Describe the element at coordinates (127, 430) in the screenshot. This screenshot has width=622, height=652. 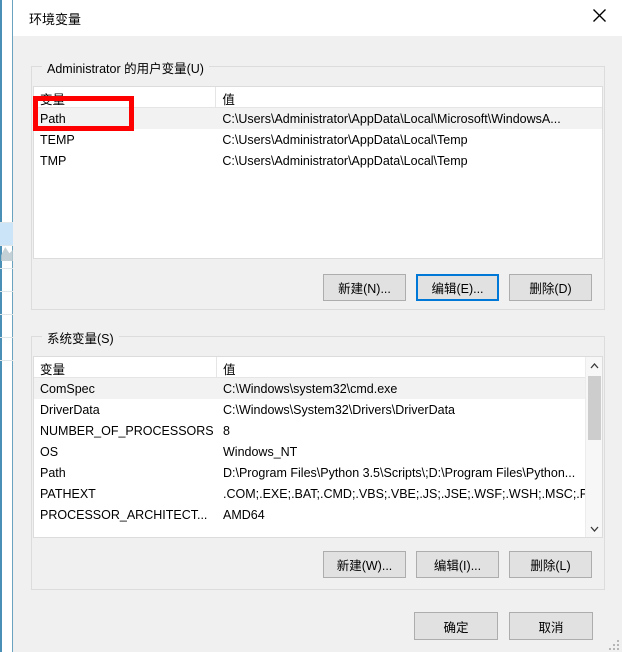
I see `variable-name: NUMBER_OF_PROCESSORS` at that location.